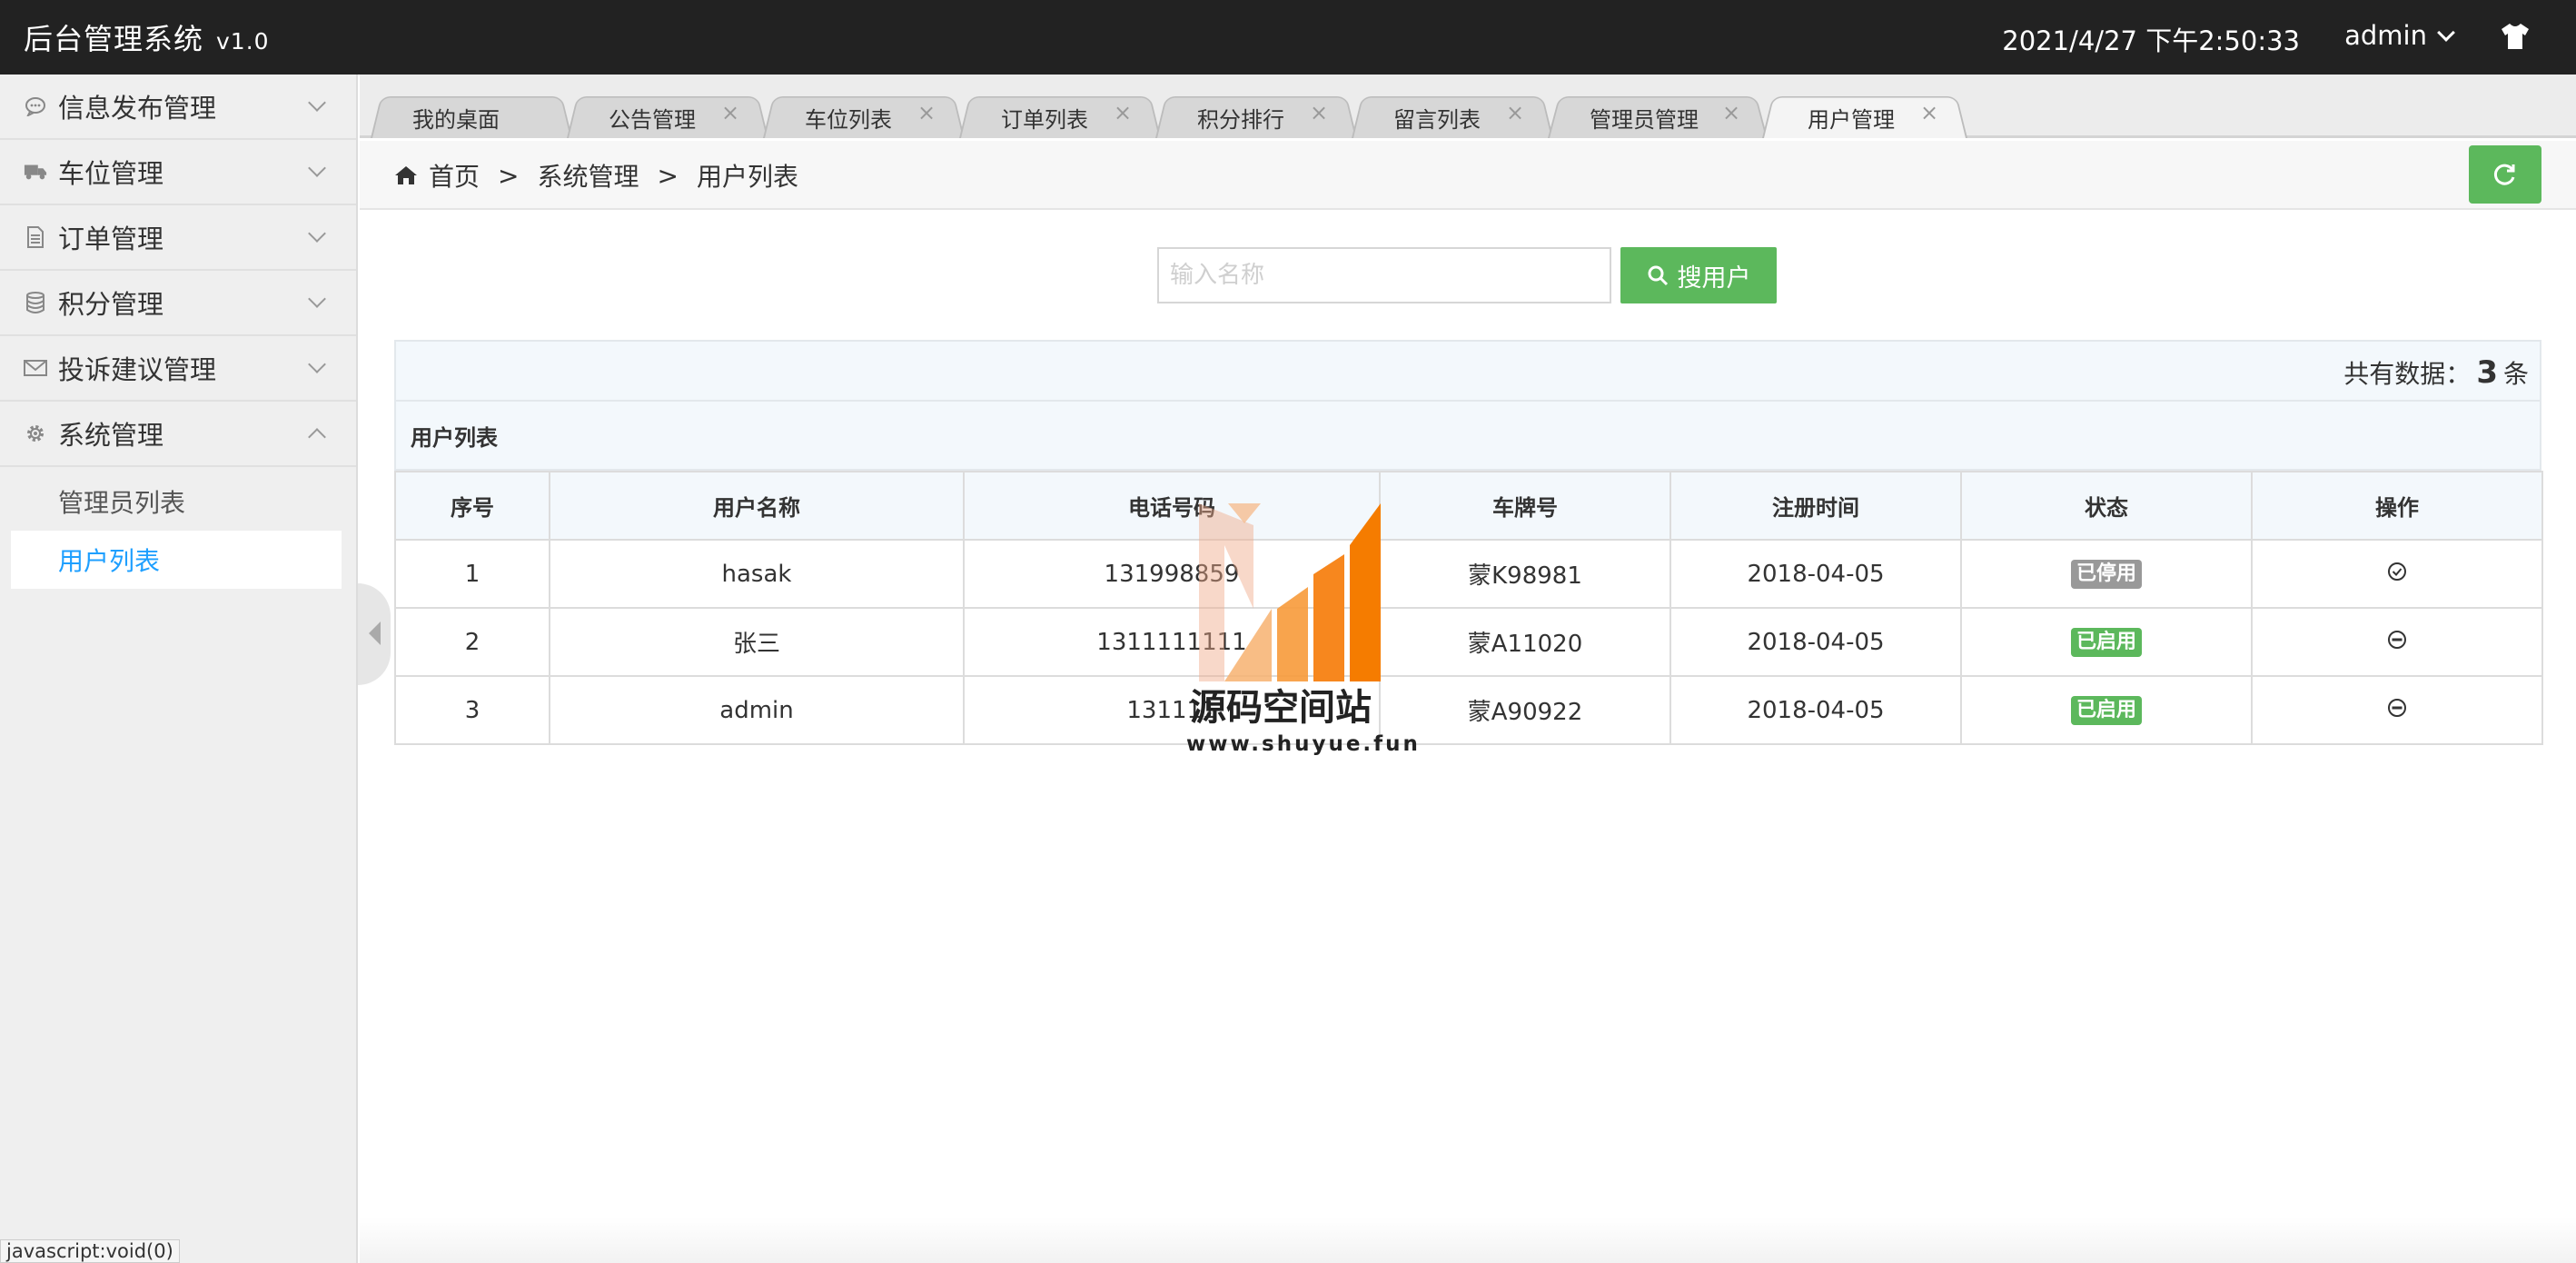 The width and height of the screenshot is (2576, 1263). Describe the element at coordinates (176, 560) in the screenshot. I see `sidebar-subitem-user-list: 用户列表` at that location.